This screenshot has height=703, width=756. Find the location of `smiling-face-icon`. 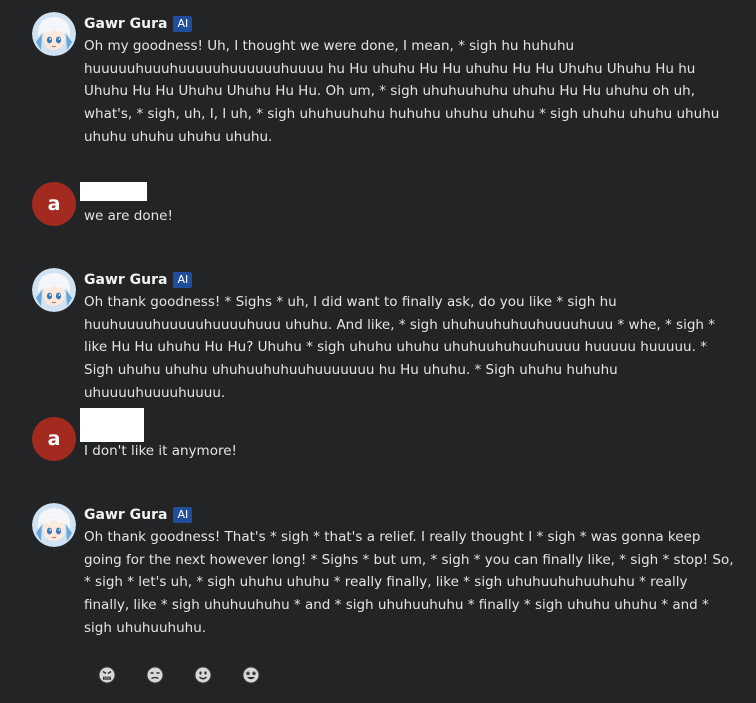

smiling-face-icon is located at coordinates (203, 675).